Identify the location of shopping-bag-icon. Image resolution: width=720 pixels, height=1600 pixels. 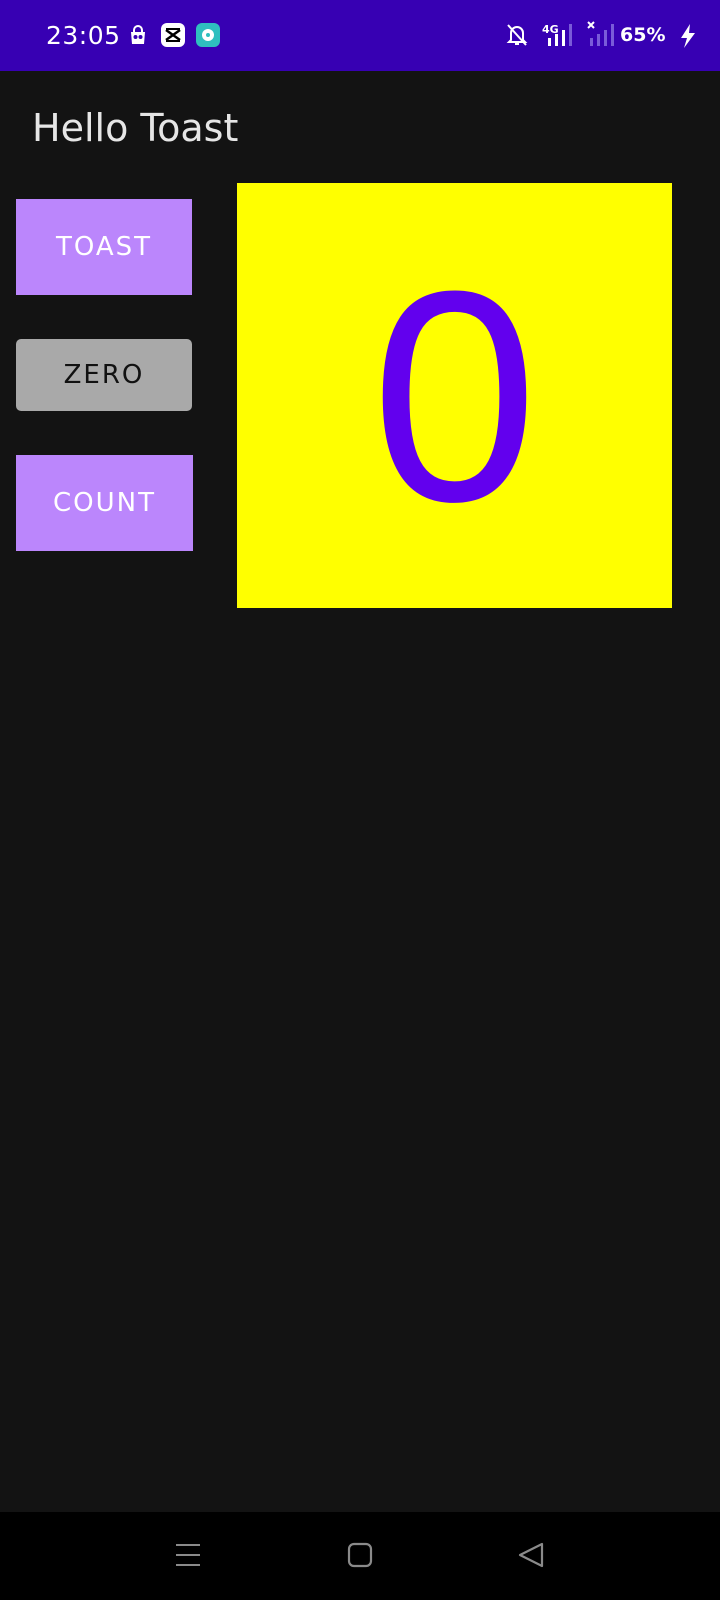
(138, 35).